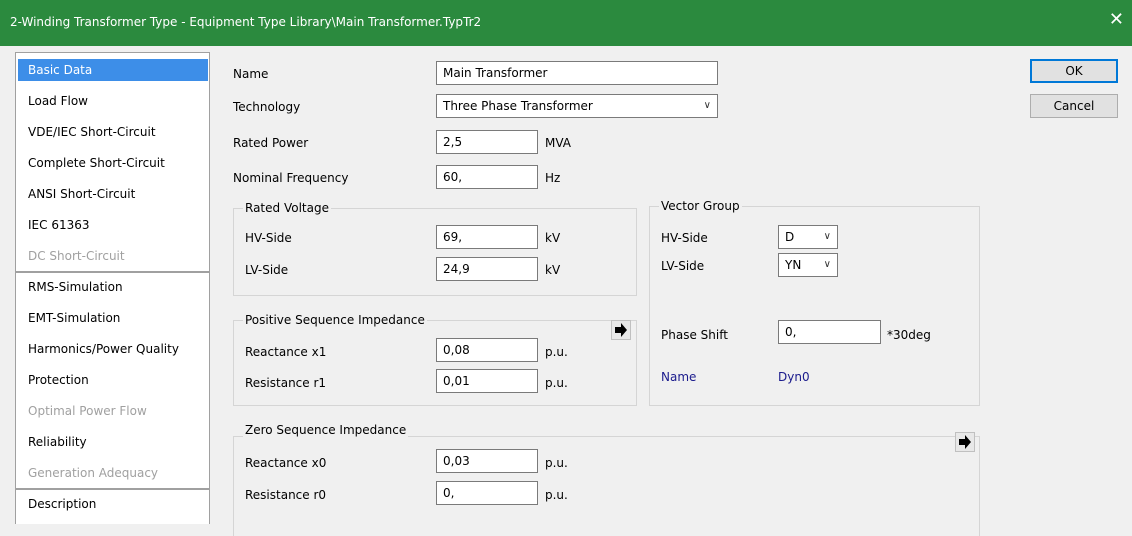 Image resolution: width=1132 pixels, height=536 pixels. Describe the element at coordinates (268, 238) in the screenshot. I see `rated-voltage-hv-label: HV-Side` at that location.